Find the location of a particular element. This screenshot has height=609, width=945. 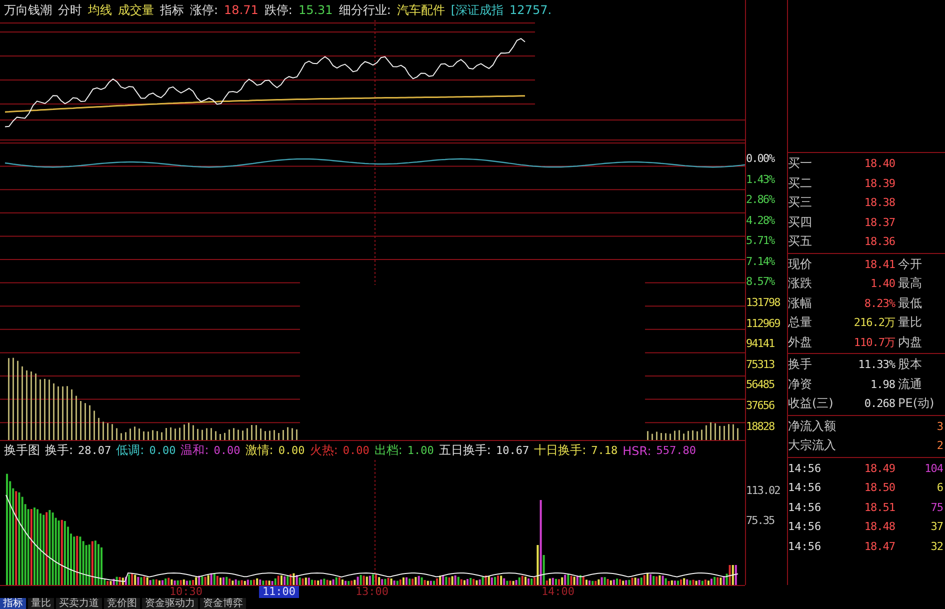

header-label: [深证成指 is located at coordinates (477, 10).